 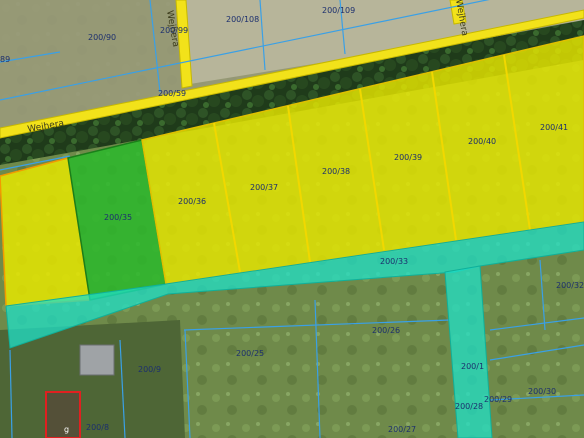 I want to click on parcel-label: 200/33, so click(x=394, y=261).